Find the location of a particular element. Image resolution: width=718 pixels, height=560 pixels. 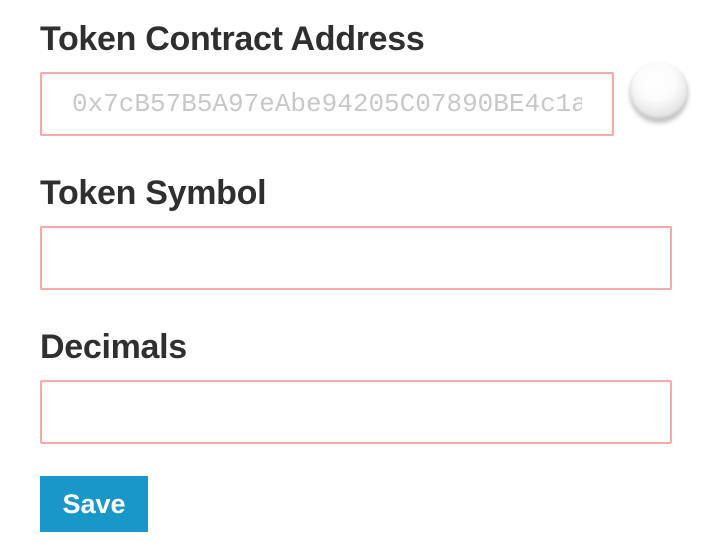

token-symbol-label: Token Symbol is located at coordinates (153, 193).